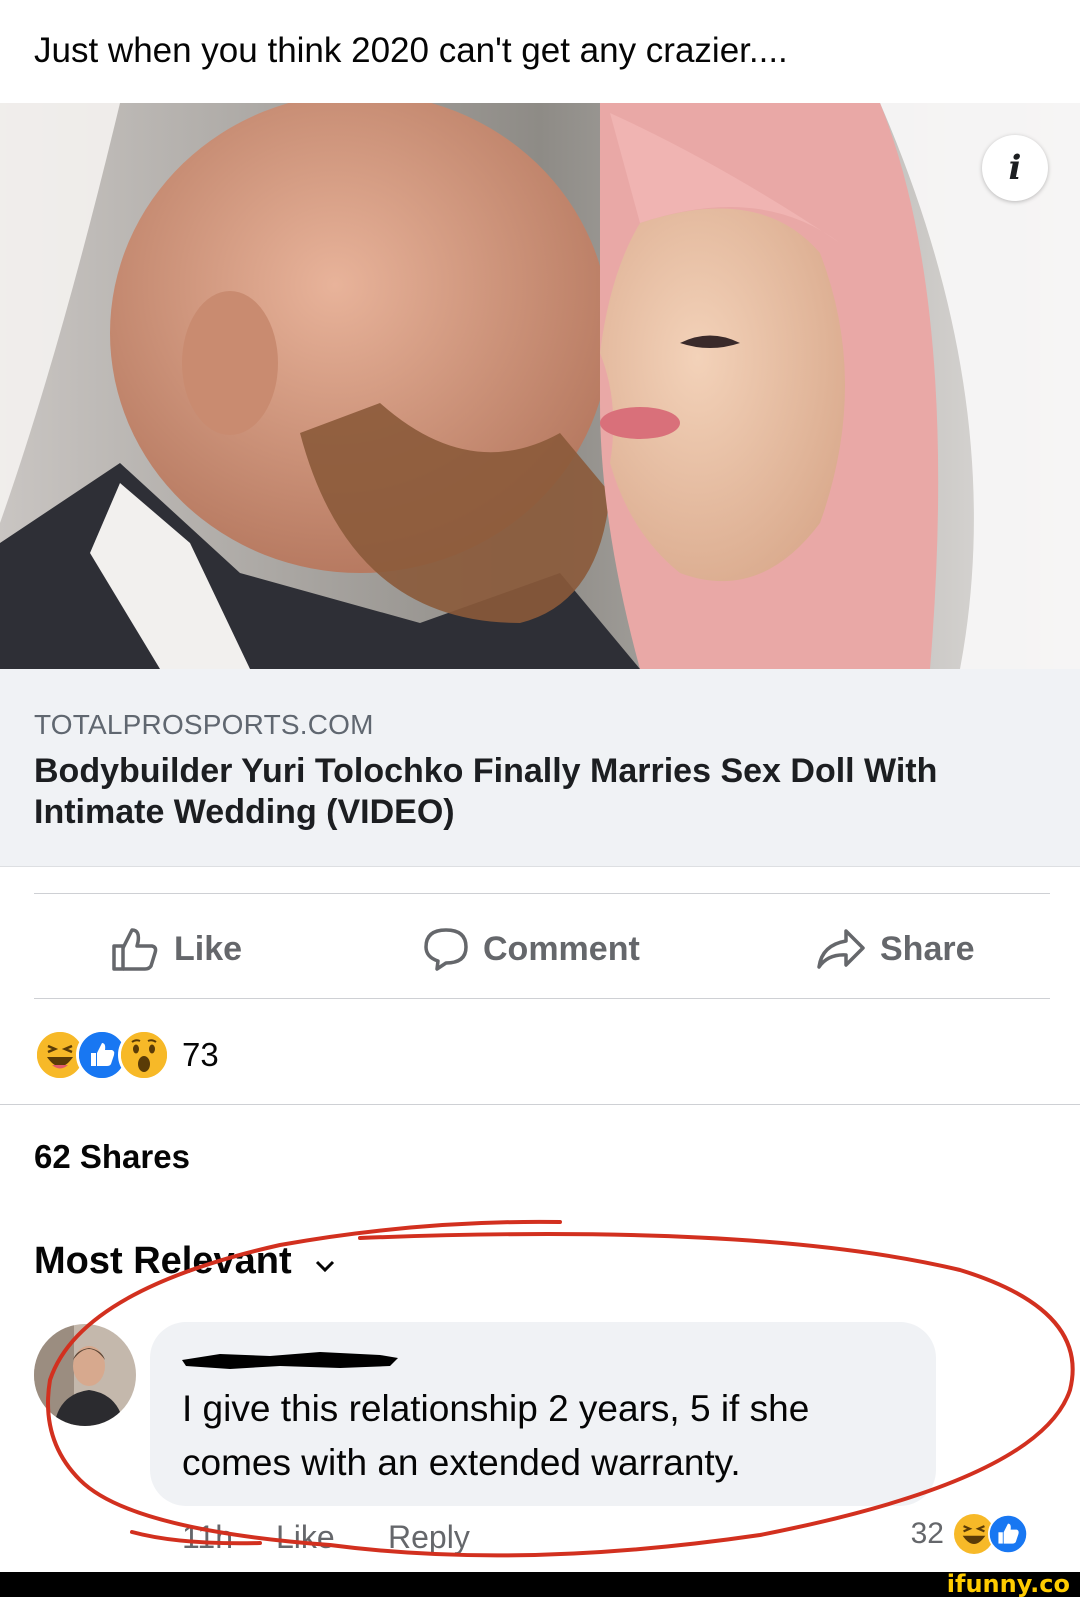 The image size is (1080, 1598). What do you see at coordinates (542, 893) in the screenshot?
I see `divider-top` at bounding box center [542, 893].